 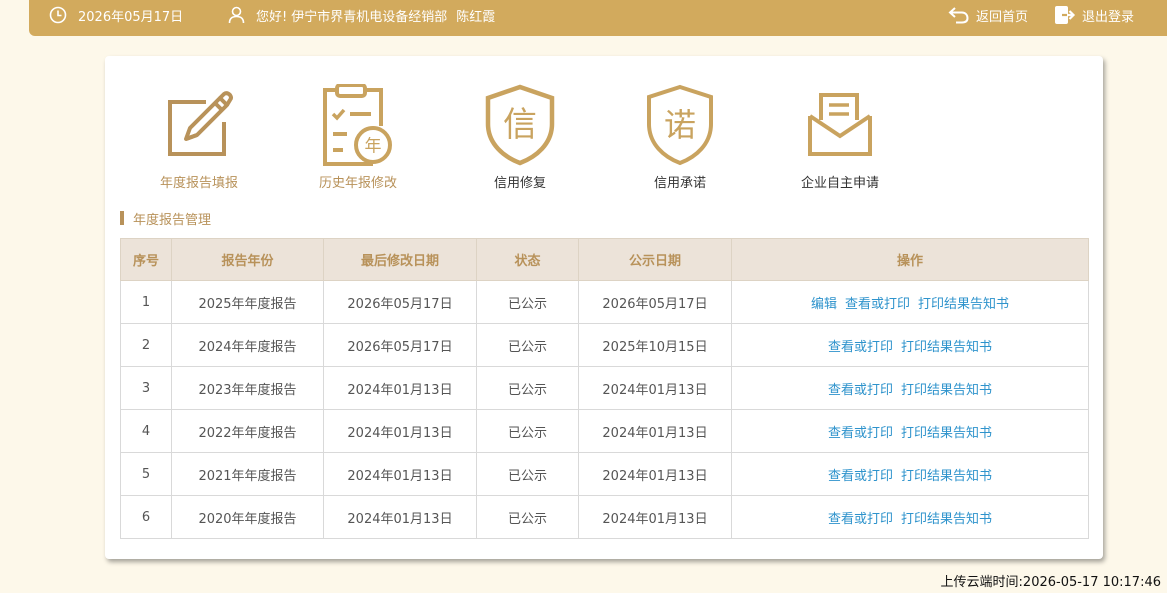 What do you see at coordinates (527, 259) in the screenshot?
I see `header-status: 状态` at bounding box center [527, 259].